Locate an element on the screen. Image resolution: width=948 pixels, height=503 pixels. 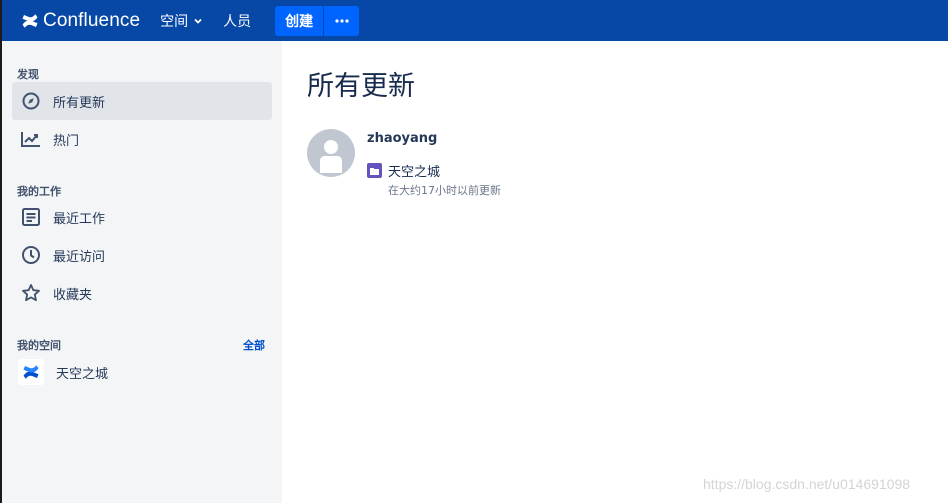
nav-people: 人员 is located at coordinates (237, 21).